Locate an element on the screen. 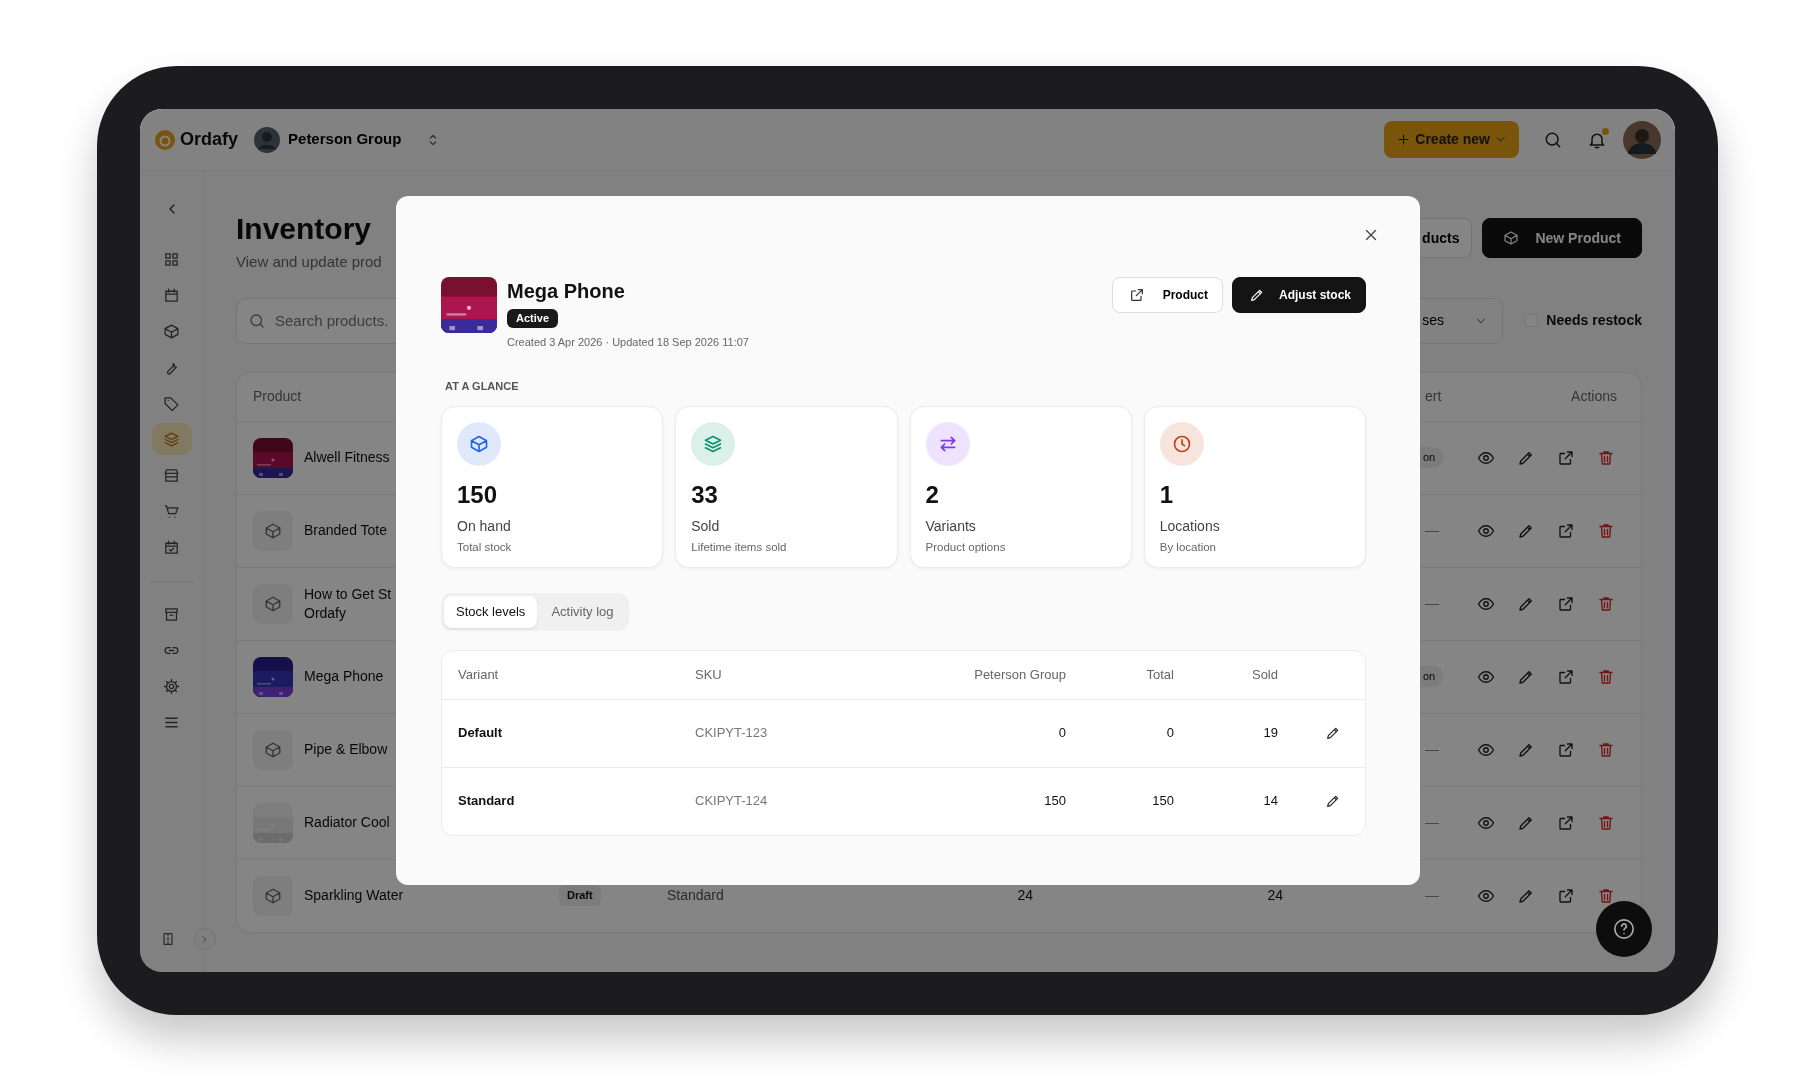  avatar is located at coordinates (1642, 139).